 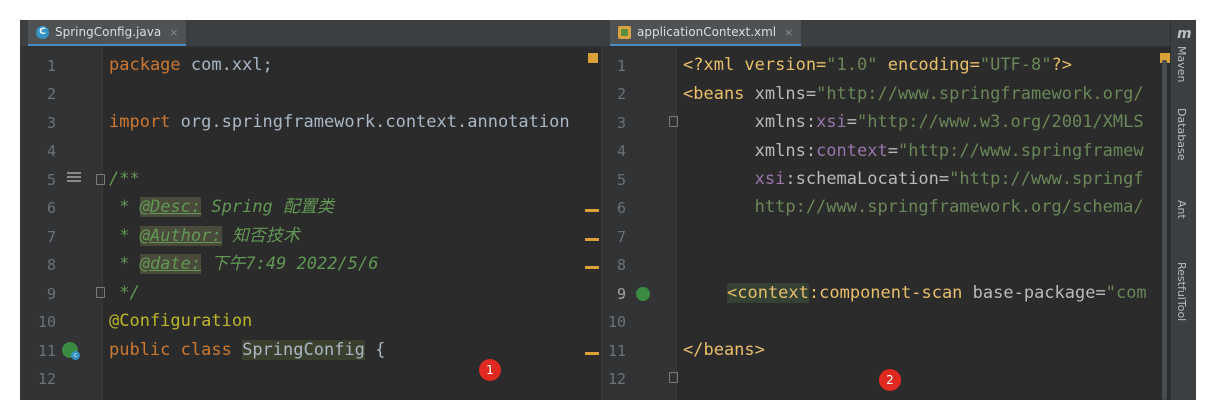 I want to click on xml-string: "http://www.springframework.org/, so click(x=980, y=94).